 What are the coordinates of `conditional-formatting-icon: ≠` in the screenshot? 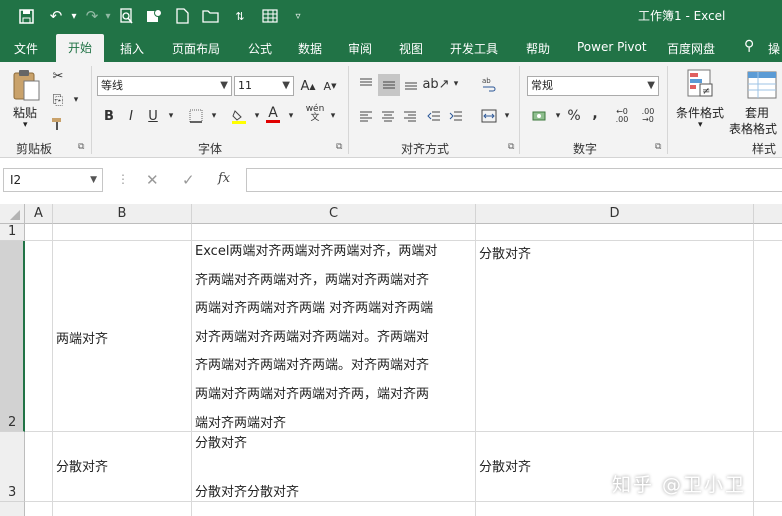 It's located at (702, 84).